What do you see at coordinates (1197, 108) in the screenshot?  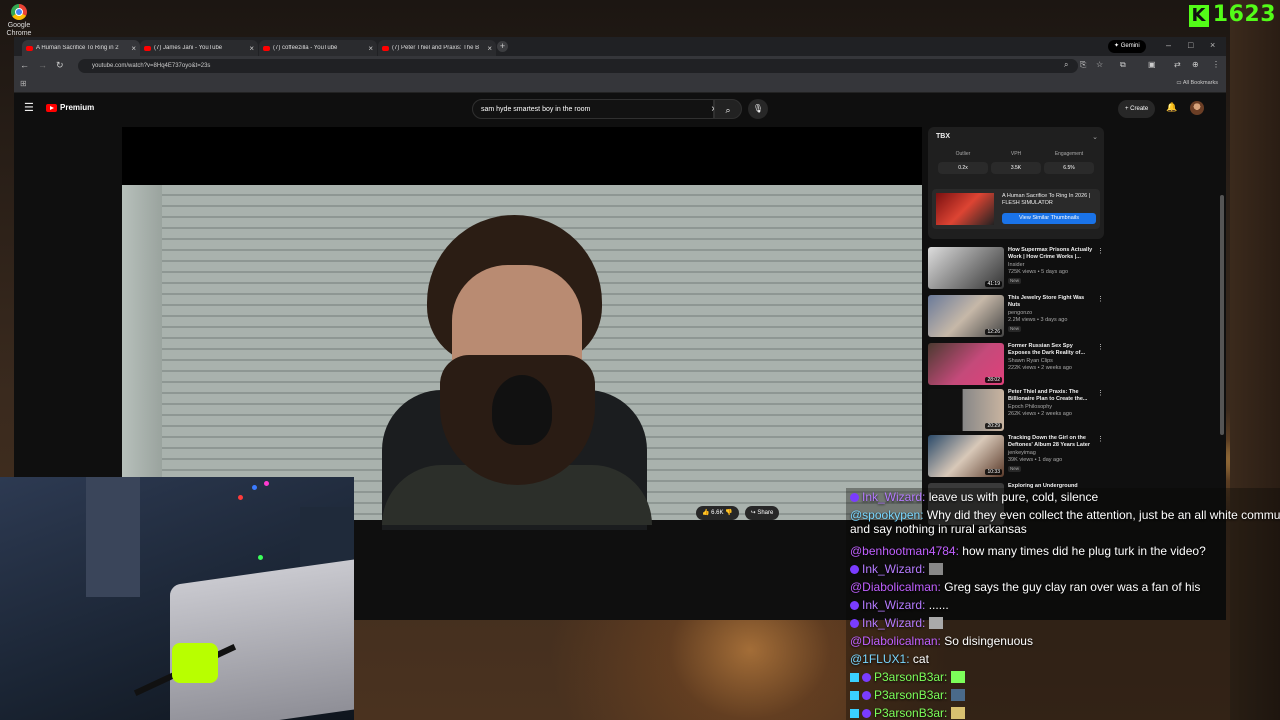 I see `avatar` at bounding box center [1197, 108].